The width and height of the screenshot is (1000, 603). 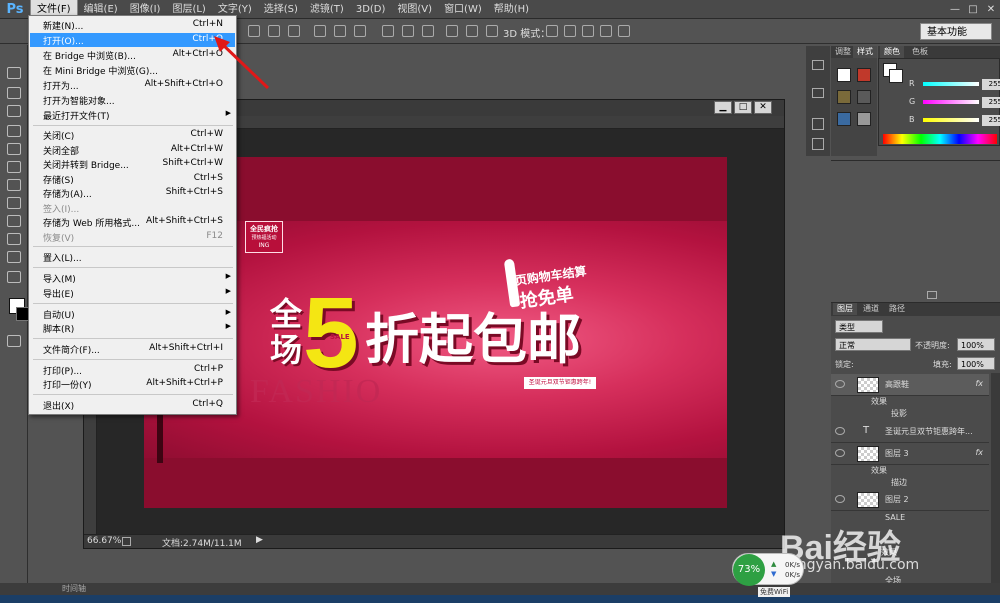 I want to click on layers-scrollbar, so click(x=995, y=481).